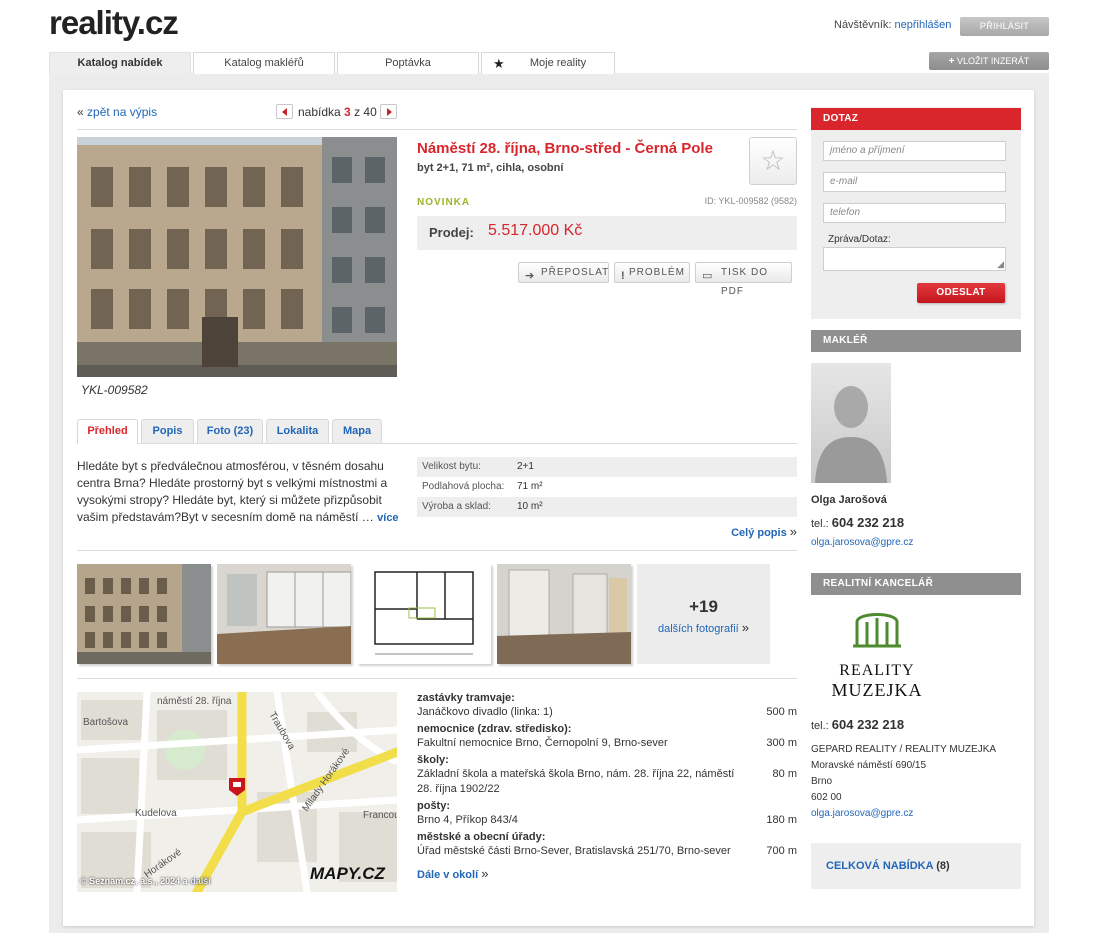  What do you see at coordinates (156, 813) in the screenshot?
I see `map-street-label: Kudelova` at bounding box center [156, 813].